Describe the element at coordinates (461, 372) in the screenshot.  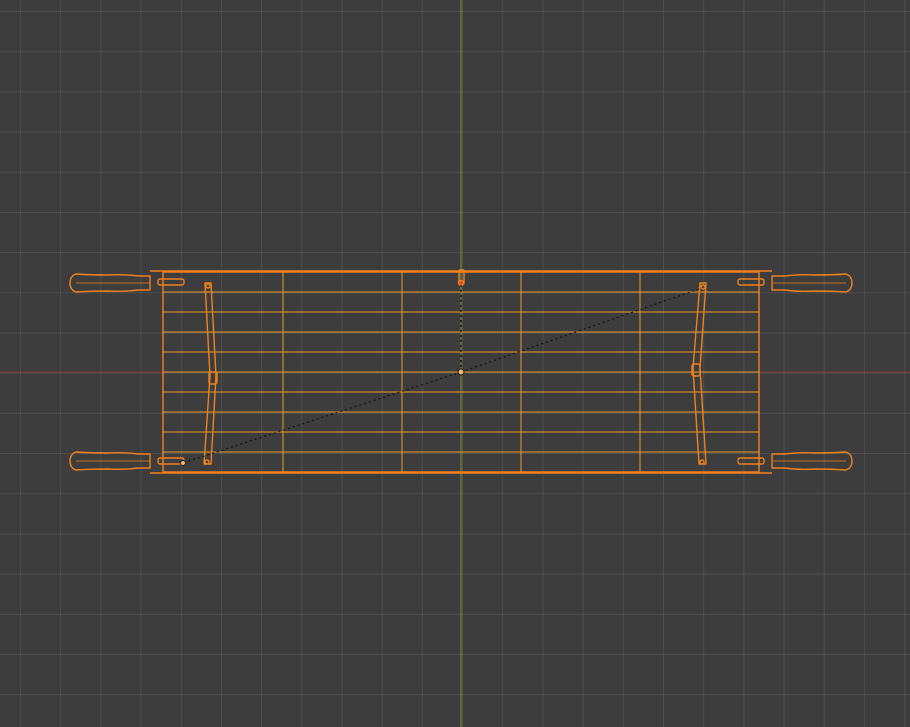
I see `origin-dot-icon` at that location.